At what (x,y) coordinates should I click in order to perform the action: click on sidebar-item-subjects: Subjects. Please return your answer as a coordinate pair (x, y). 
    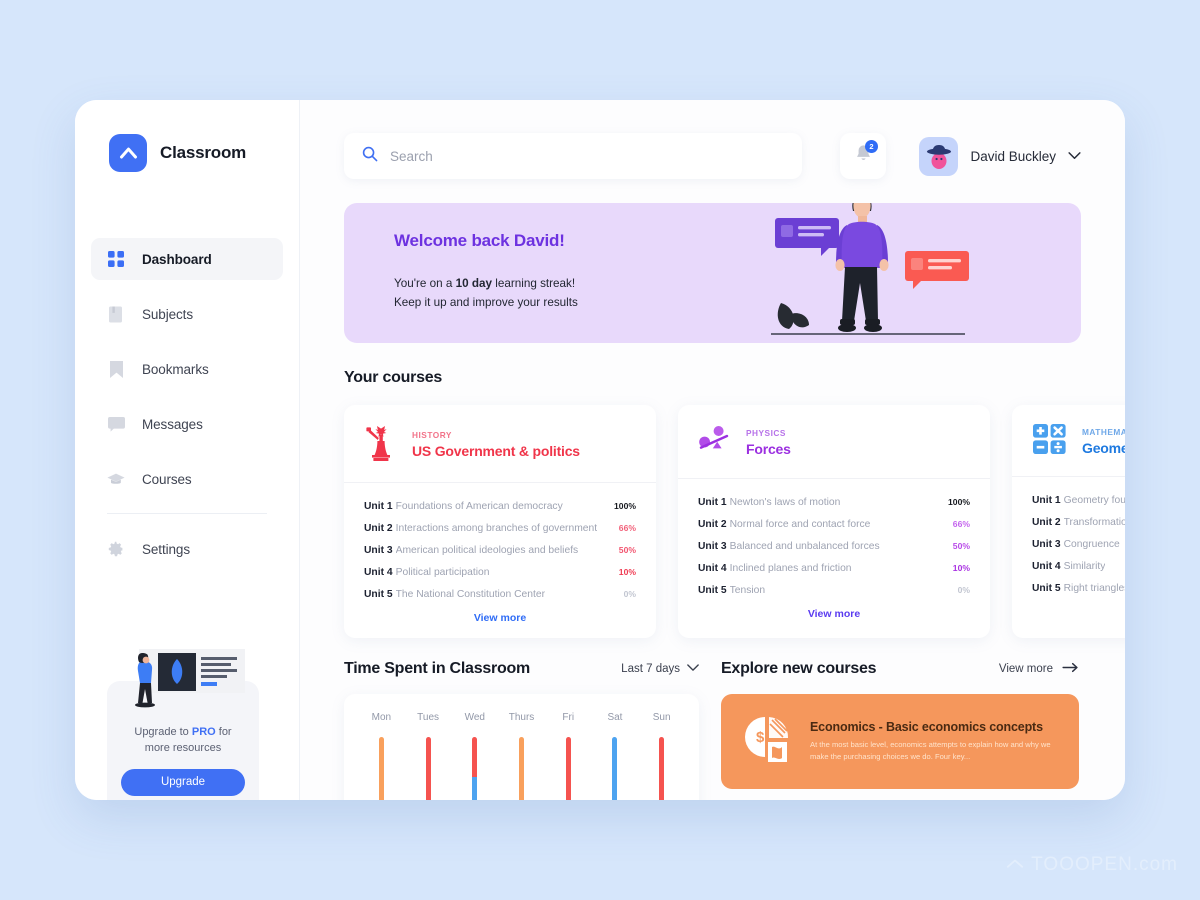
    Looking at the image, I should click on (187, 314).